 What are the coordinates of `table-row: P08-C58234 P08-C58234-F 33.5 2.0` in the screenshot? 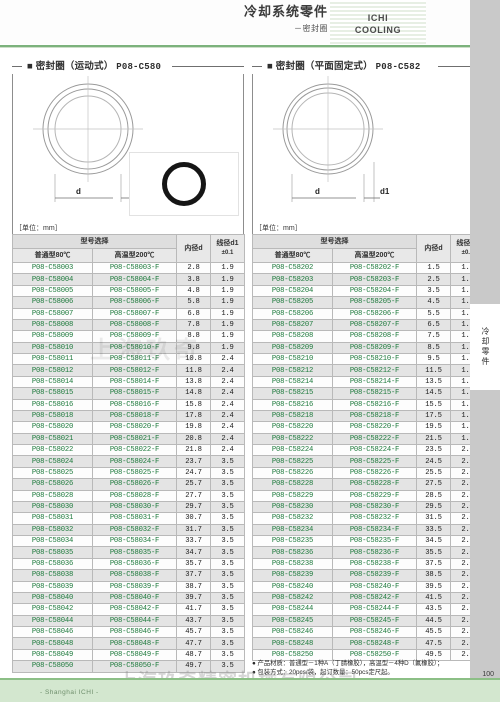 It's located at (368, 530).